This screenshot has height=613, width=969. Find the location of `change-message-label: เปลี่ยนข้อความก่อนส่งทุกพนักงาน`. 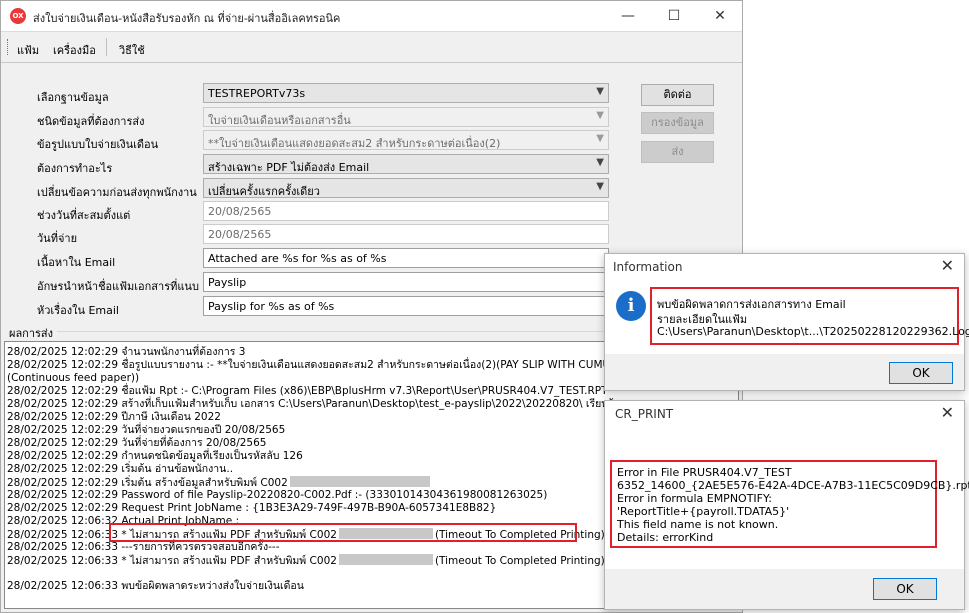

change-message-label: เปลี่ยนข้อความก่อนส่งทุกพนักงาน is located at coordinates (117, 192).